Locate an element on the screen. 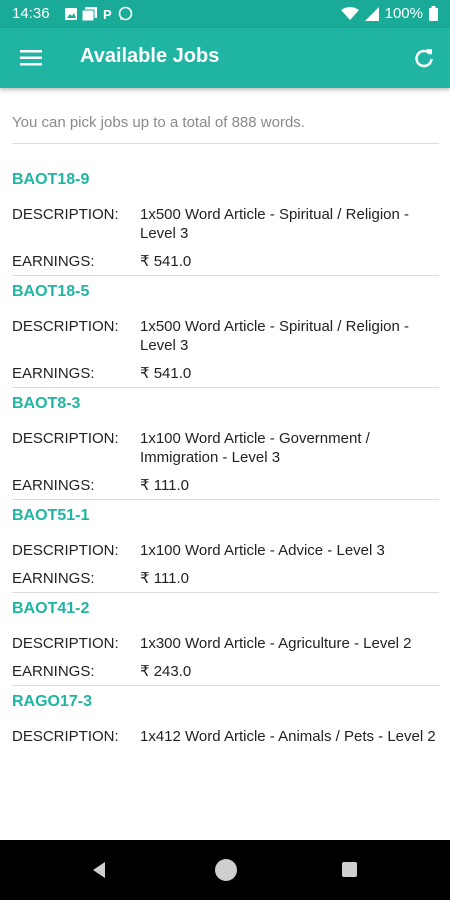 This screenshot has width=450, height=900. image-icon is located at coordinates (71, 13).